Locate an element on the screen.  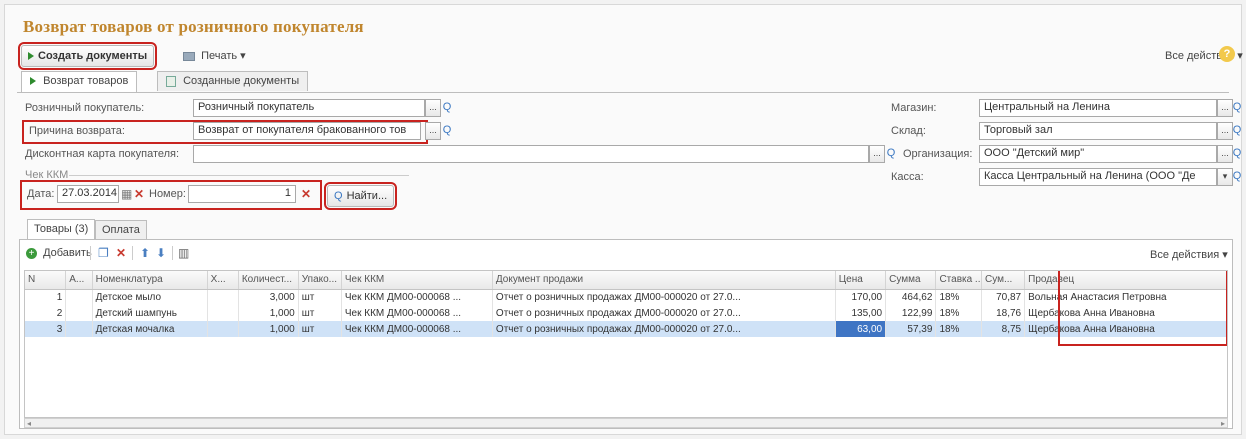
store-field: Центральный на Ленина is located at coordinates (1098, 108).